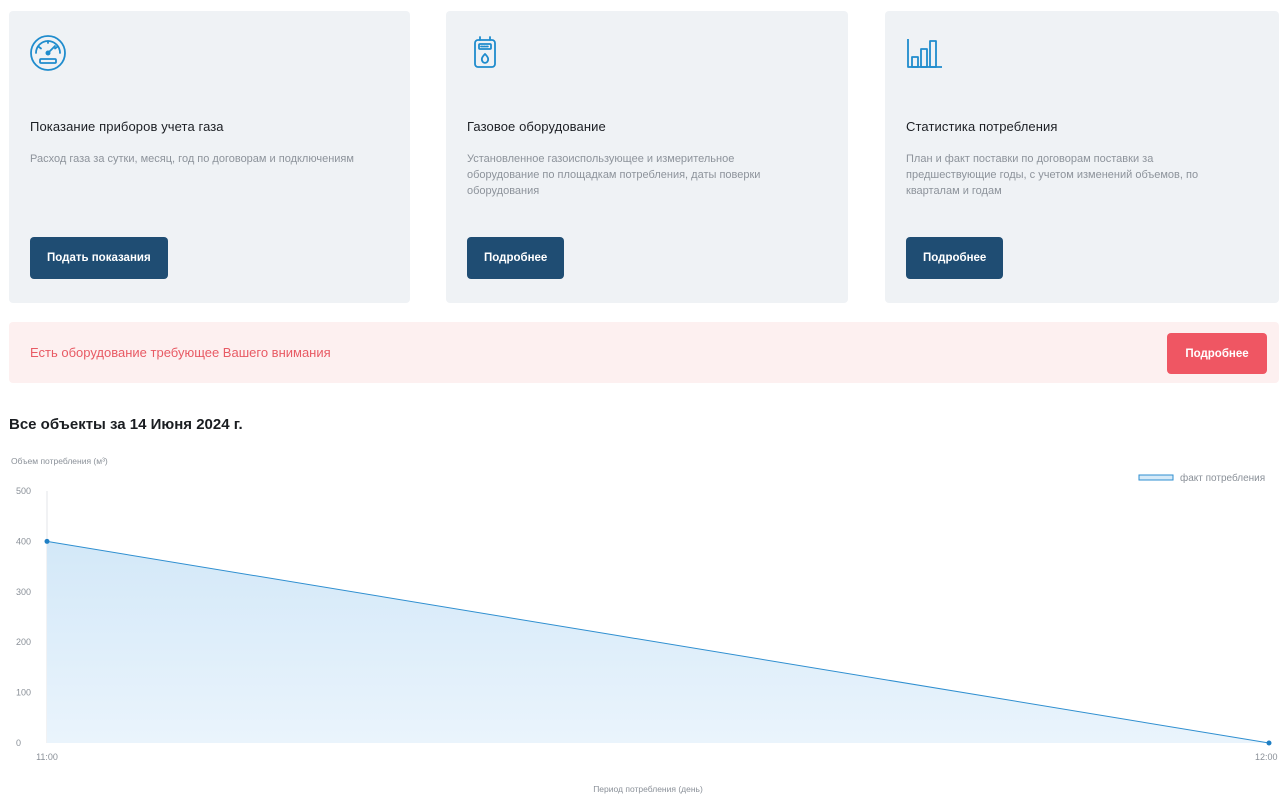 This screenshot has width=1279, height=796. I want to click on y-tick-label: 100, so click(23, 693).